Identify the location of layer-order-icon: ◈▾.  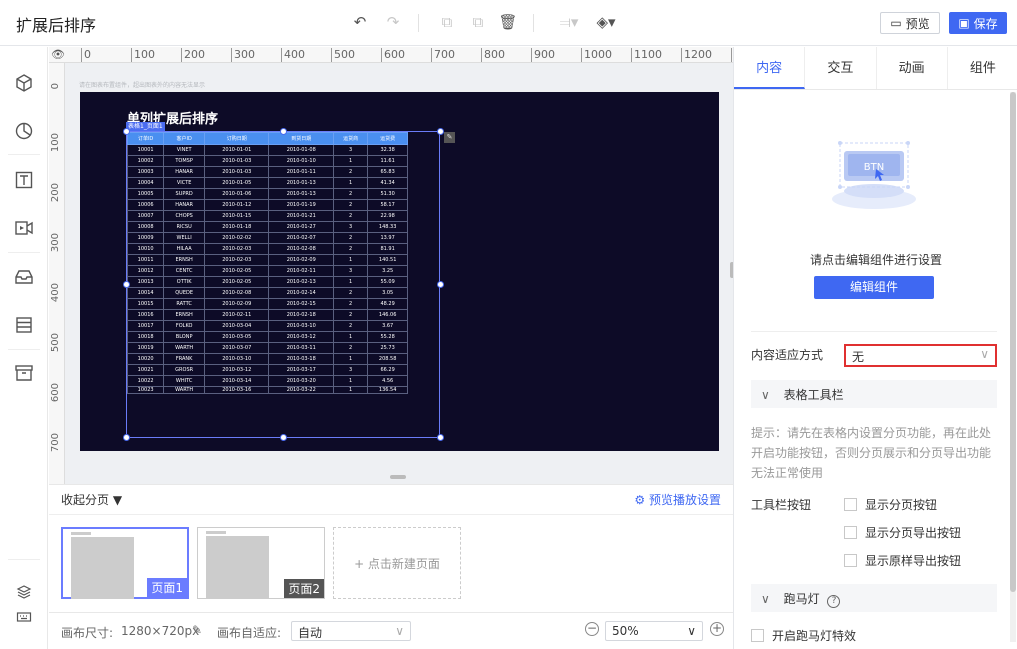
(606, 22).